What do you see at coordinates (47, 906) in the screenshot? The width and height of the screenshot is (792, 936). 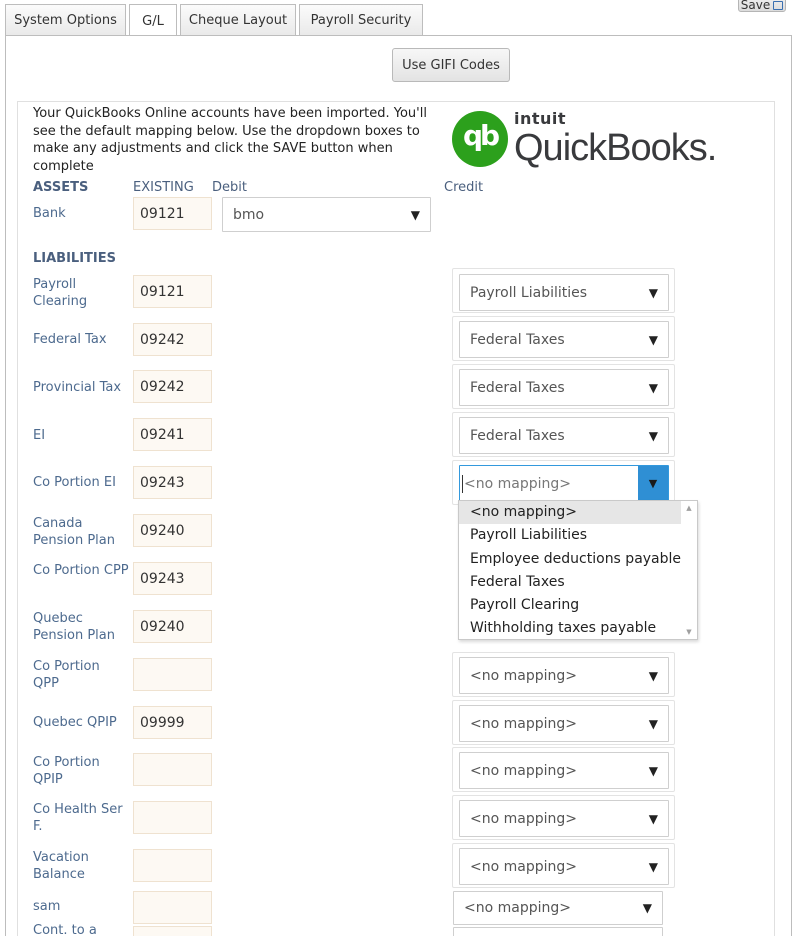 I see `row-label-sam: sam` at bounding box center [47, 906].